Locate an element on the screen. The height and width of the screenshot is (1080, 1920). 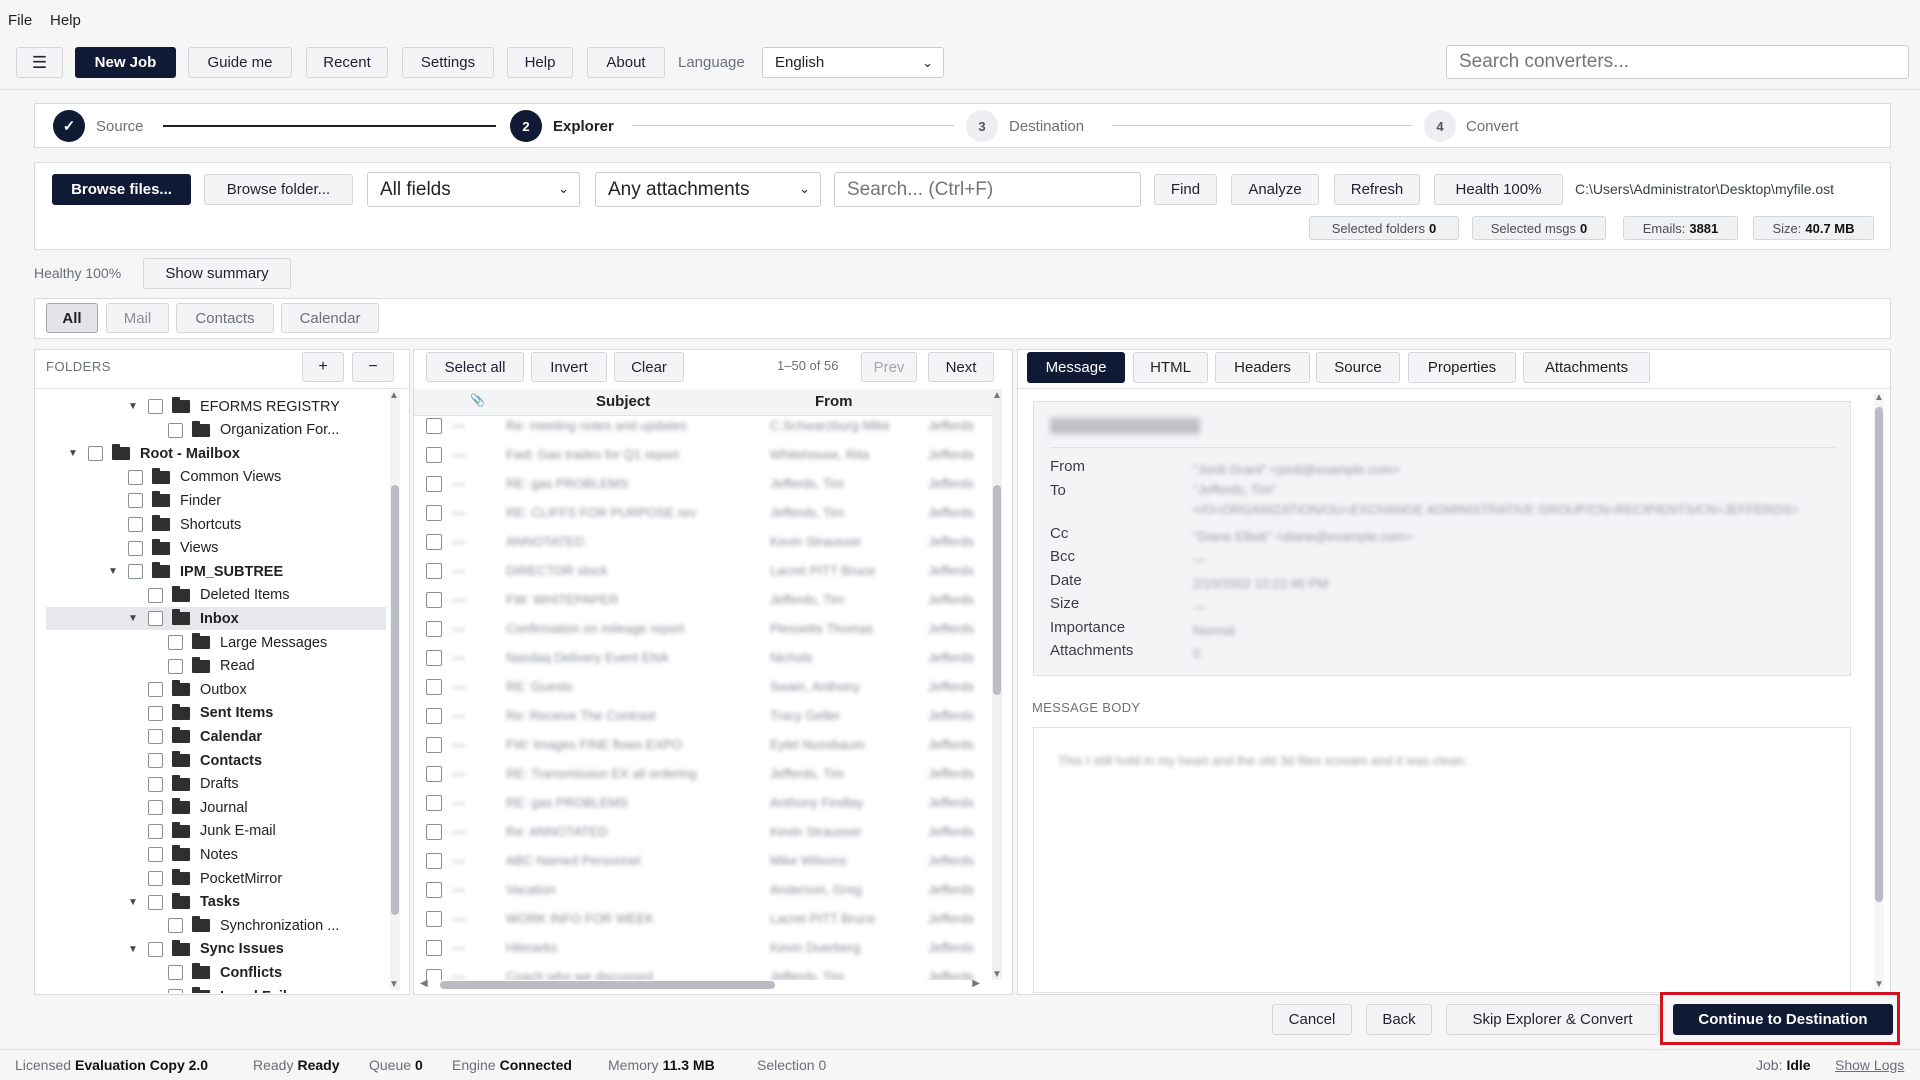
add-folder-button: + is located at coordinates (323, 367).